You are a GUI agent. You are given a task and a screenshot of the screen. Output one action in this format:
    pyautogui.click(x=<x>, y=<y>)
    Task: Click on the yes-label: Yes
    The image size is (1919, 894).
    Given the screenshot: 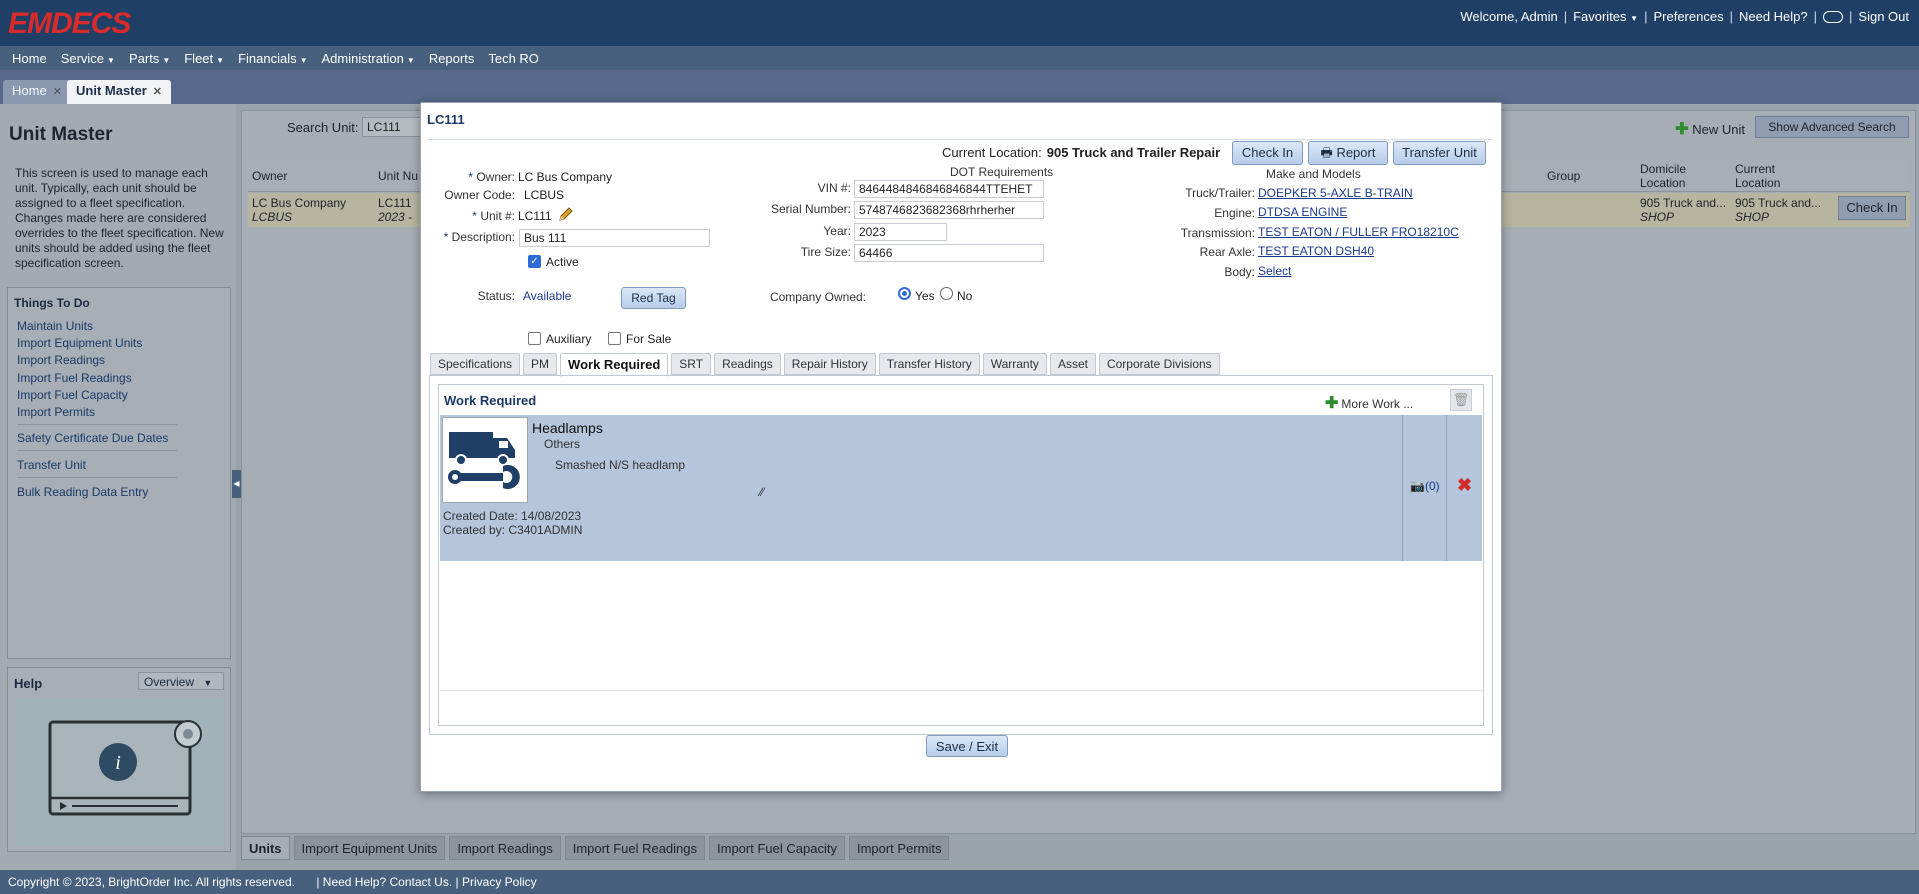 What is the action you would take?
    pyautogui.click(x=925, y=296)
    